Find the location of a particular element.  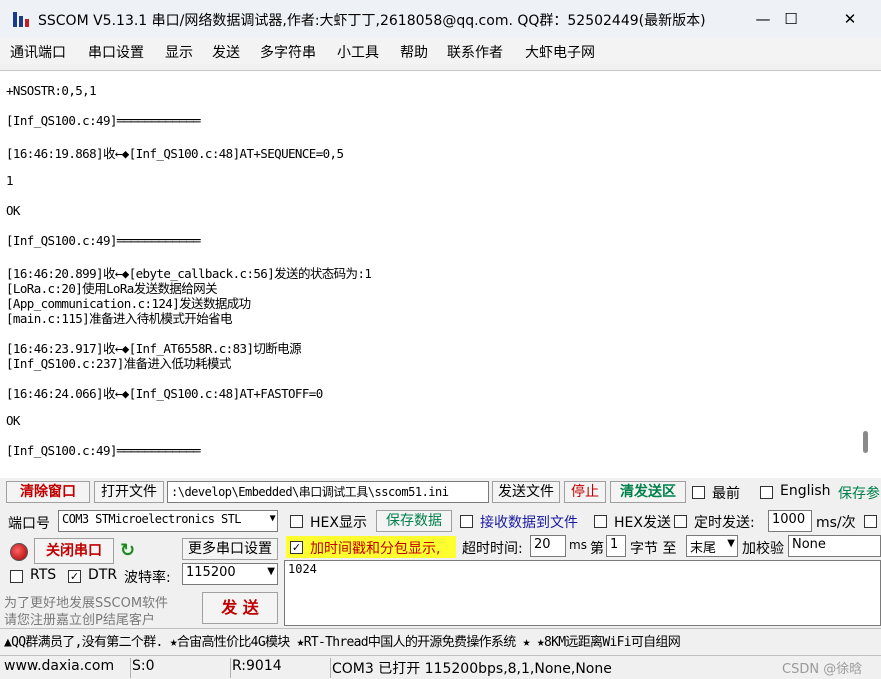

output-scrollbar-thumb is located at coordinates (865, 442).